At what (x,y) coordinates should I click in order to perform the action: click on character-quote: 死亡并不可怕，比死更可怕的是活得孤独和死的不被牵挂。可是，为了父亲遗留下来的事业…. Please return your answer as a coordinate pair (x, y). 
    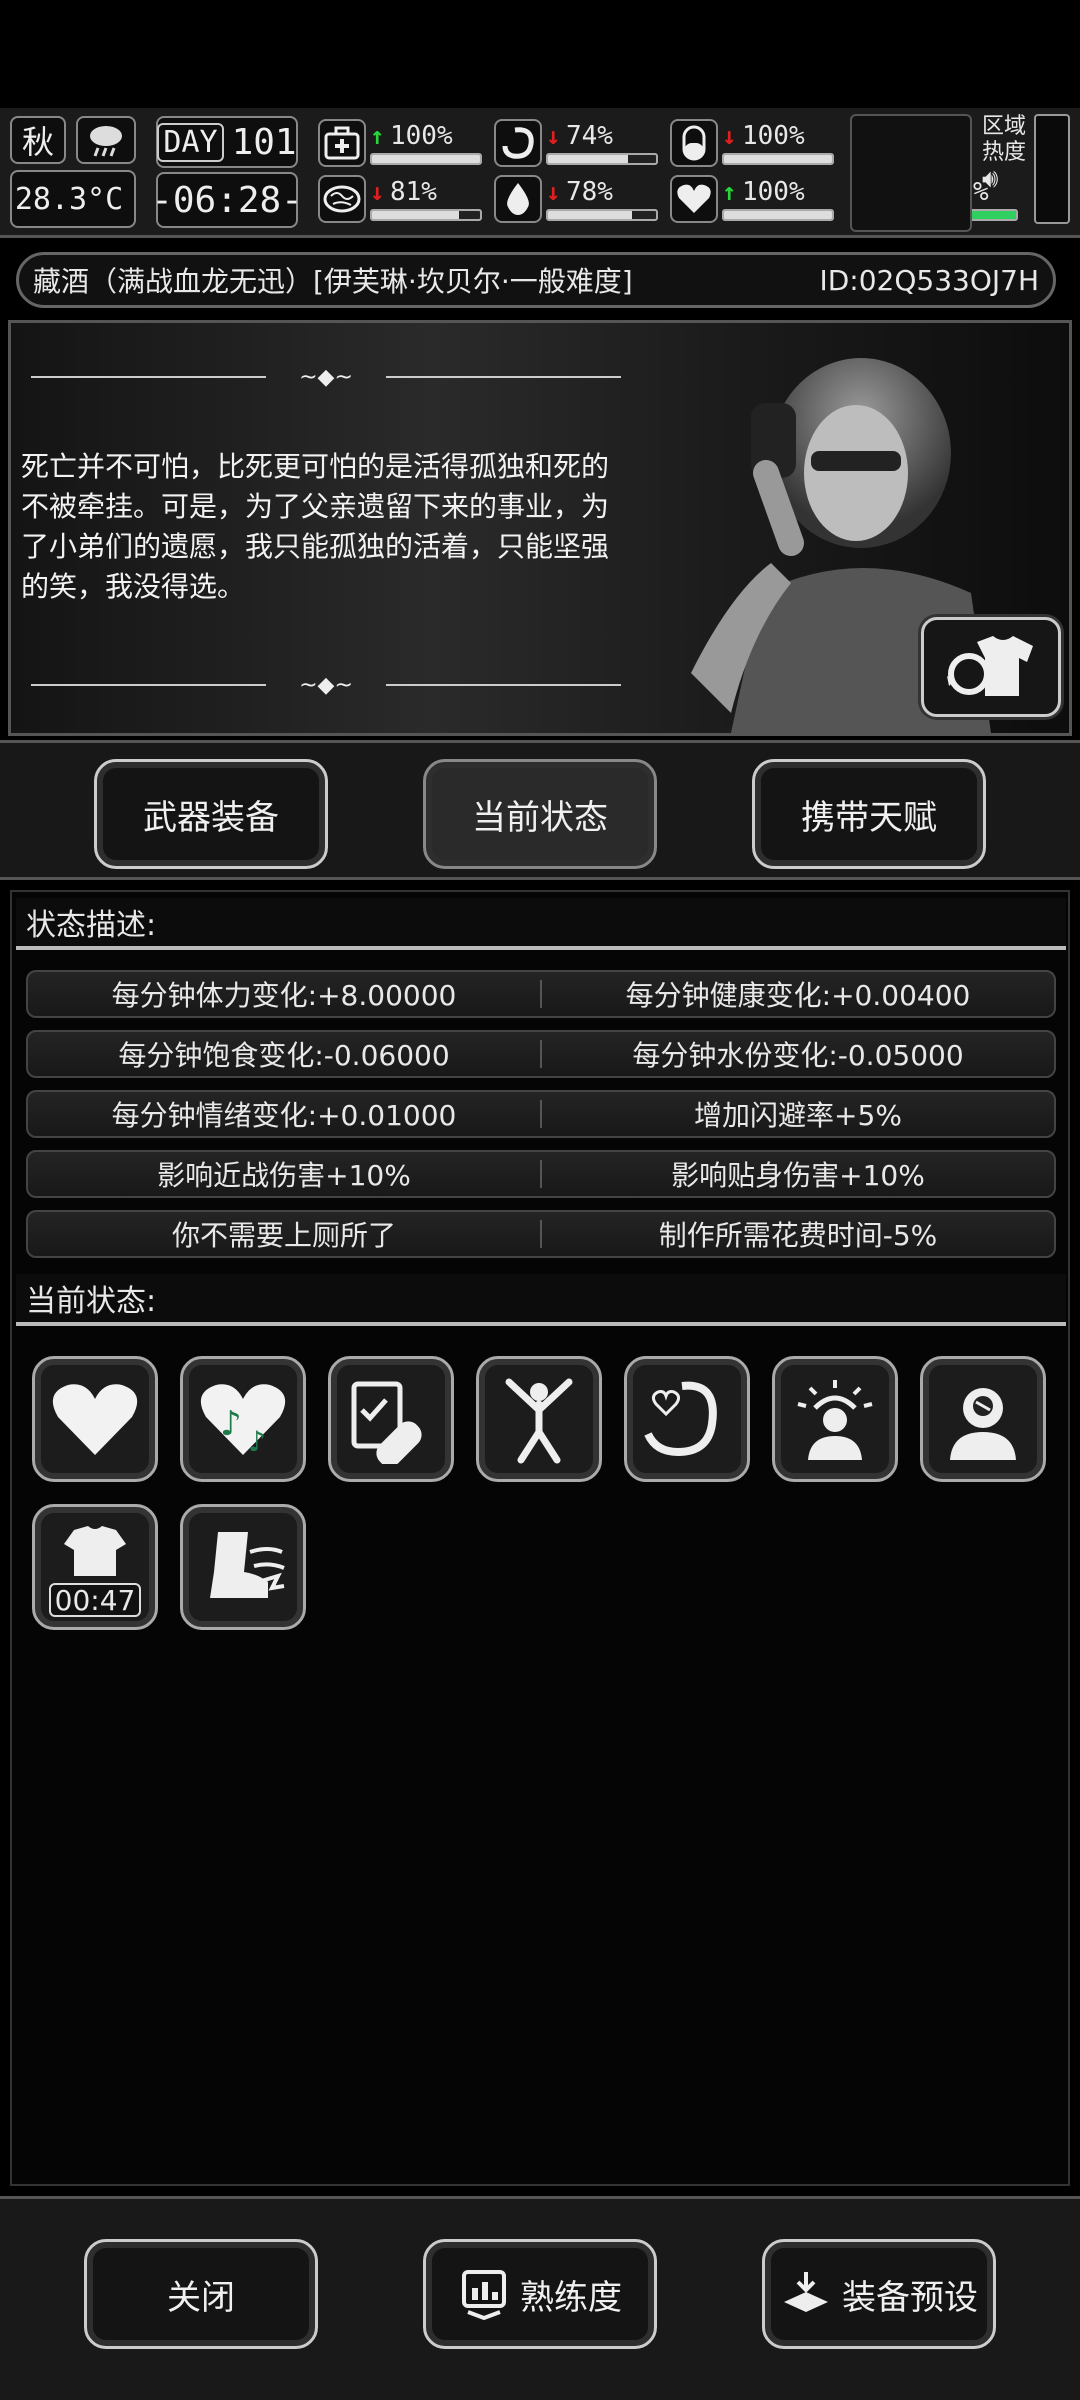
    Looking at the image, I should click on (315, 526).